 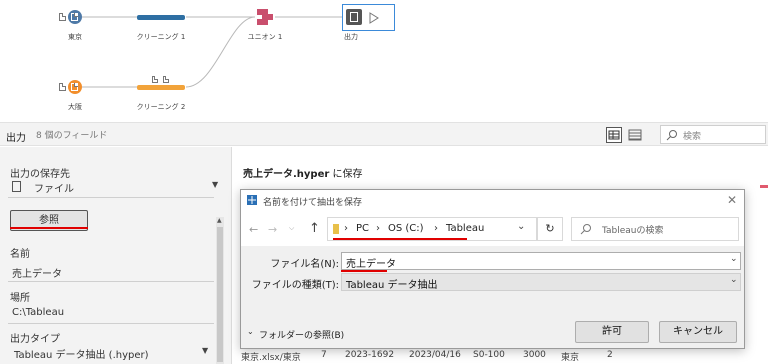 What do you see at coordinates (252, 200) in the screenshot?
I see `tableau-app-icon` at bounding box center [252, 200].